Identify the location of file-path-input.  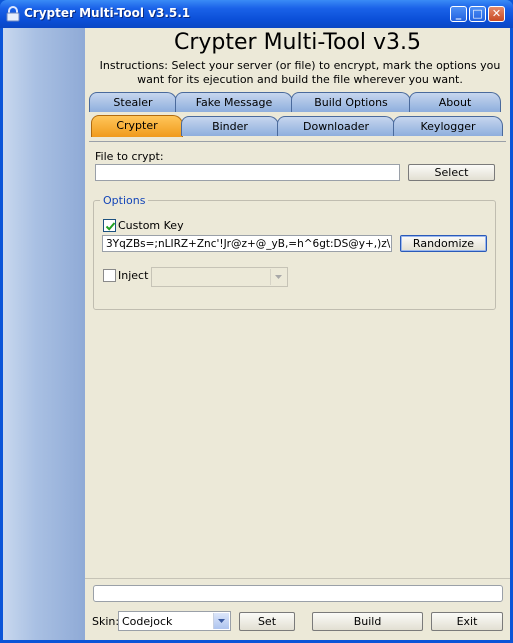
(247, 172).